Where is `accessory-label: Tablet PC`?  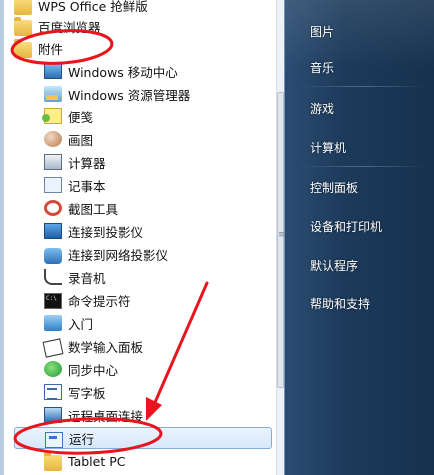
accessory-label: Tablet PC is located at coordinates (97, 461).